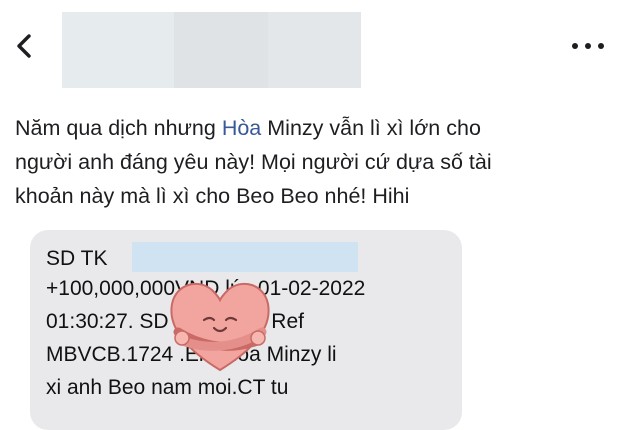 The image size is (640, 430). What do you see at coordinates (77, 258) in the screenshot?
I see `sms-line-1: SD TK` at bounding box center [77, 258].